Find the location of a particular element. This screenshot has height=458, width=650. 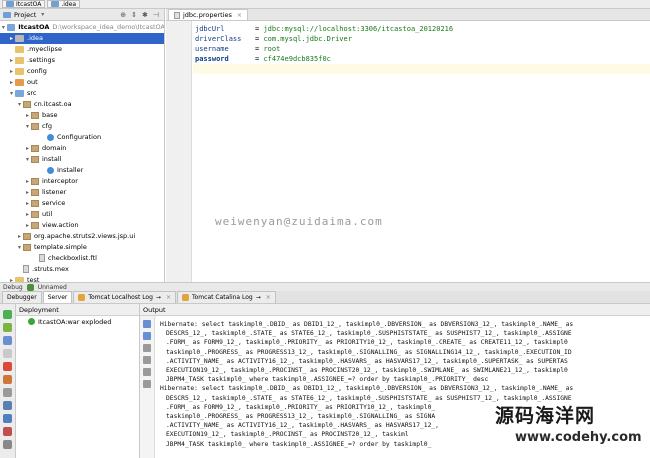

print-icon is located at coordinates (147, 372).